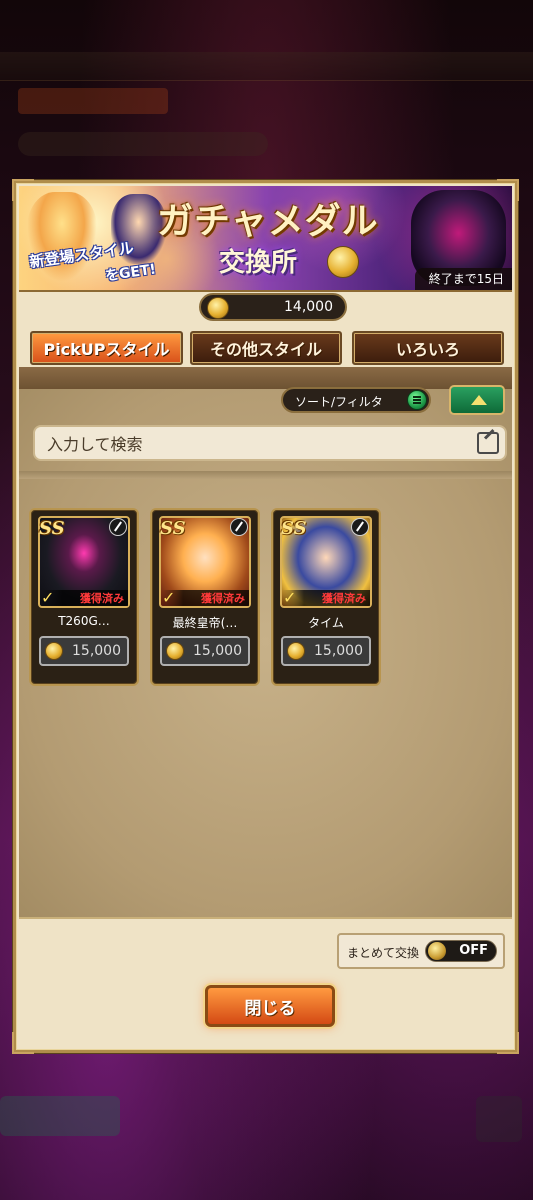  Describe the element at coordinates (266, 348) in the screenshot. I see `tab-other-styles: その他スタイル` at that location.